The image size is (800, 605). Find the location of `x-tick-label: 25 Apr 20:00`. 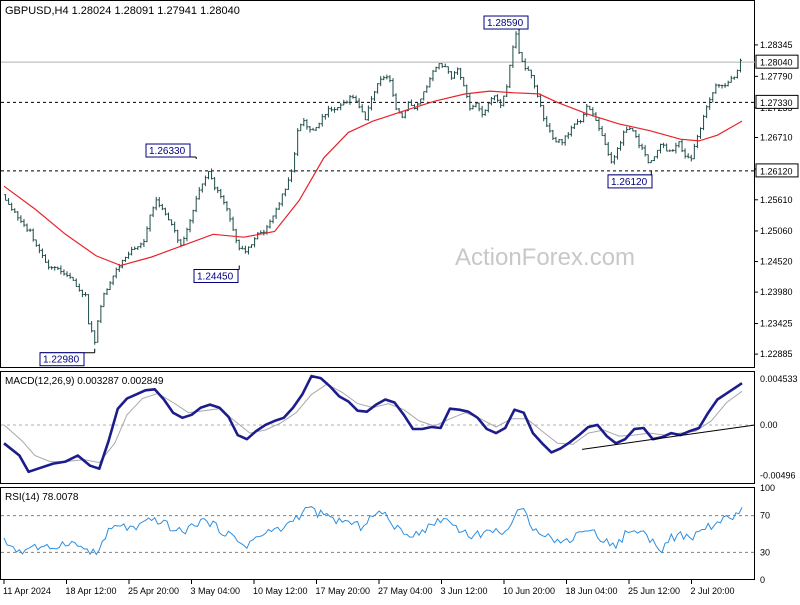

x-tick-label: 25 Apr 20:00 is located at coordinates (153, 591).